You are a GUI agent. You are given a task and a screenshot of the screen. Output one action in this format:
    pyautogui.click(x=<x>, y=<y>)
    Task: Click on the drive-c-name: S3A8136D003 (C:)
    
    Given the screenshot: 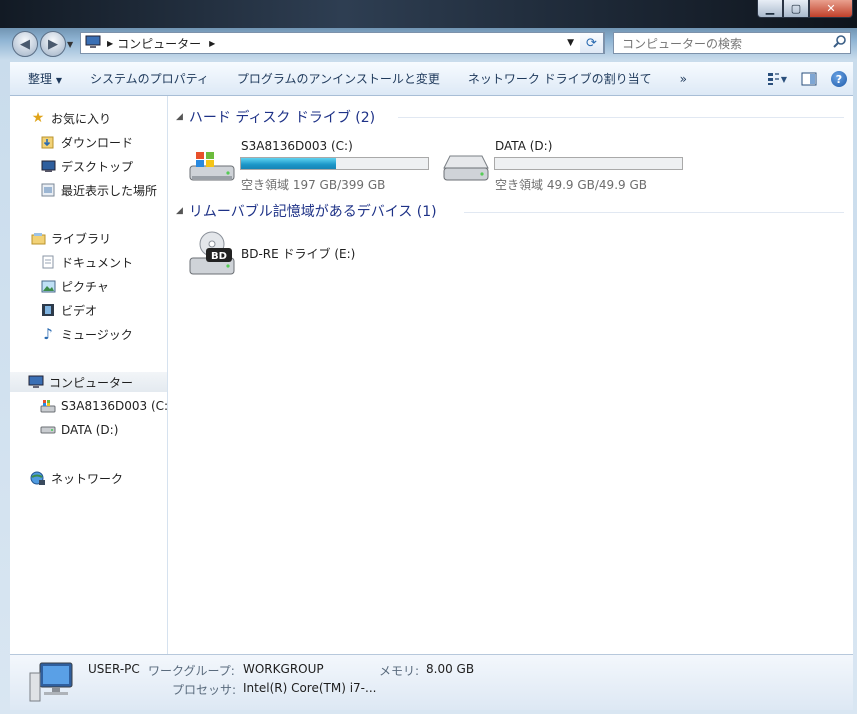 What is the action you would take?
    pyautogui.click(x=297, y=146)
    